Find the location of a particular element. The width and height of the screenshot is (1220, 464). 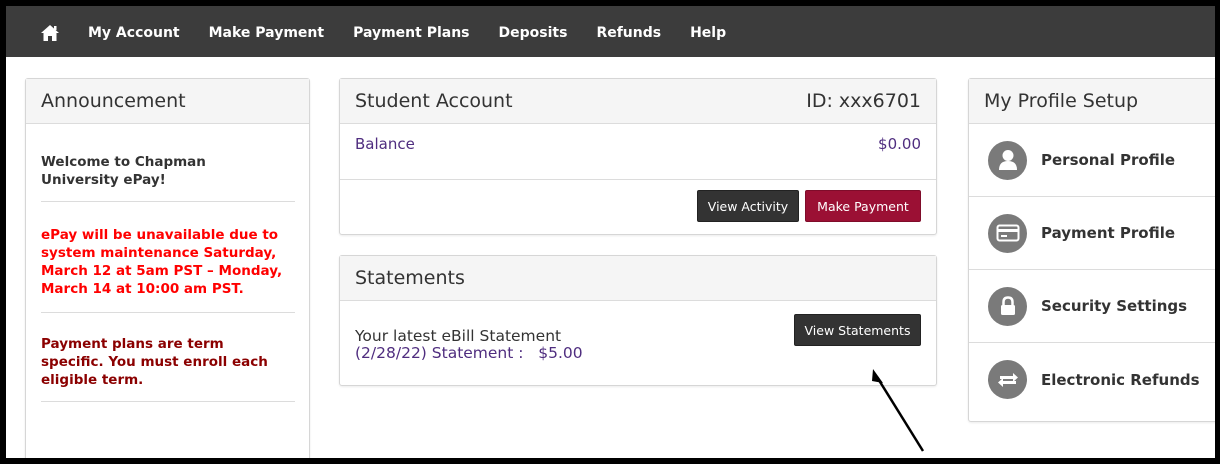

balance-value: $0.00 is located at coordinates (899, 144).